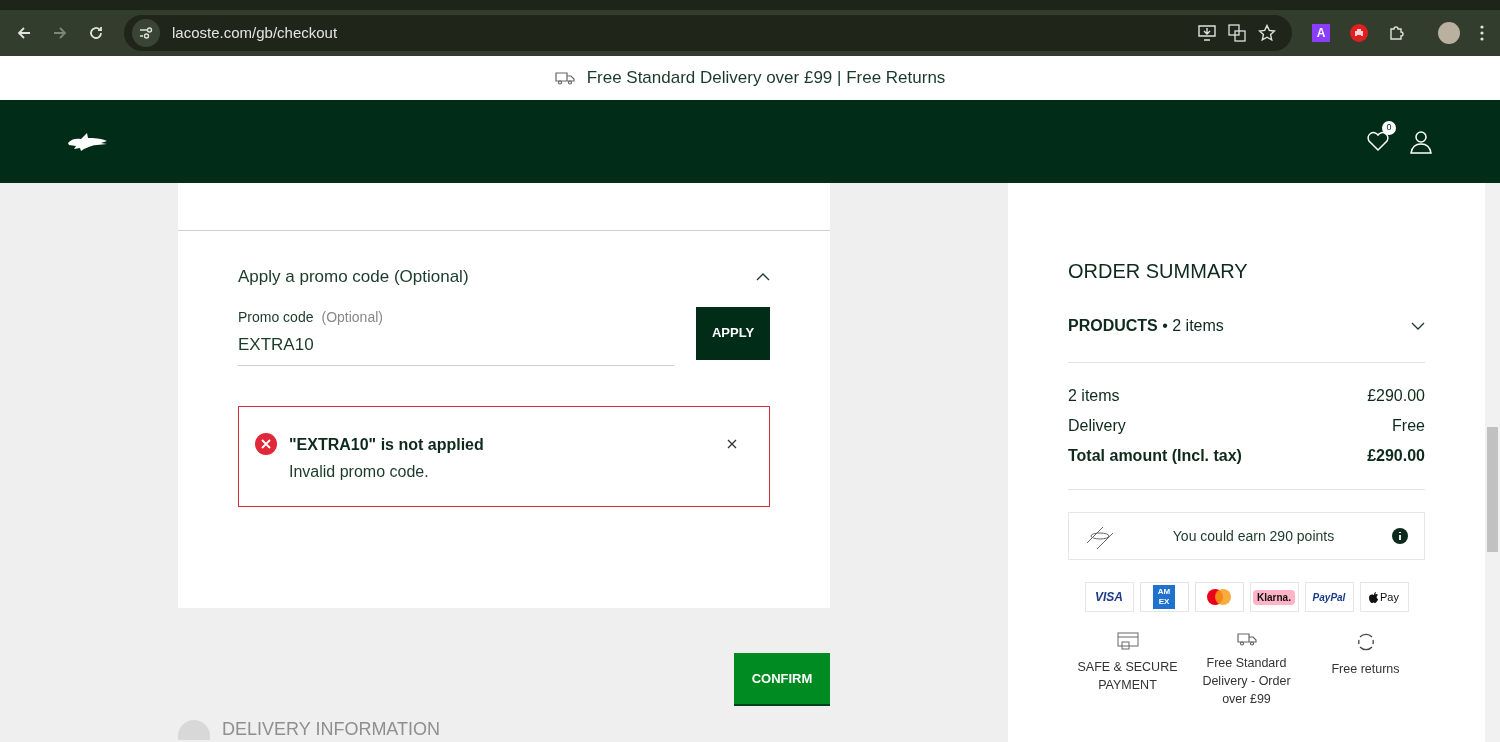 The height and width of the screenshot is (742, 1500). I want to click on products-toggle: PRODUCTS • 2 items, so click(1246, 338).